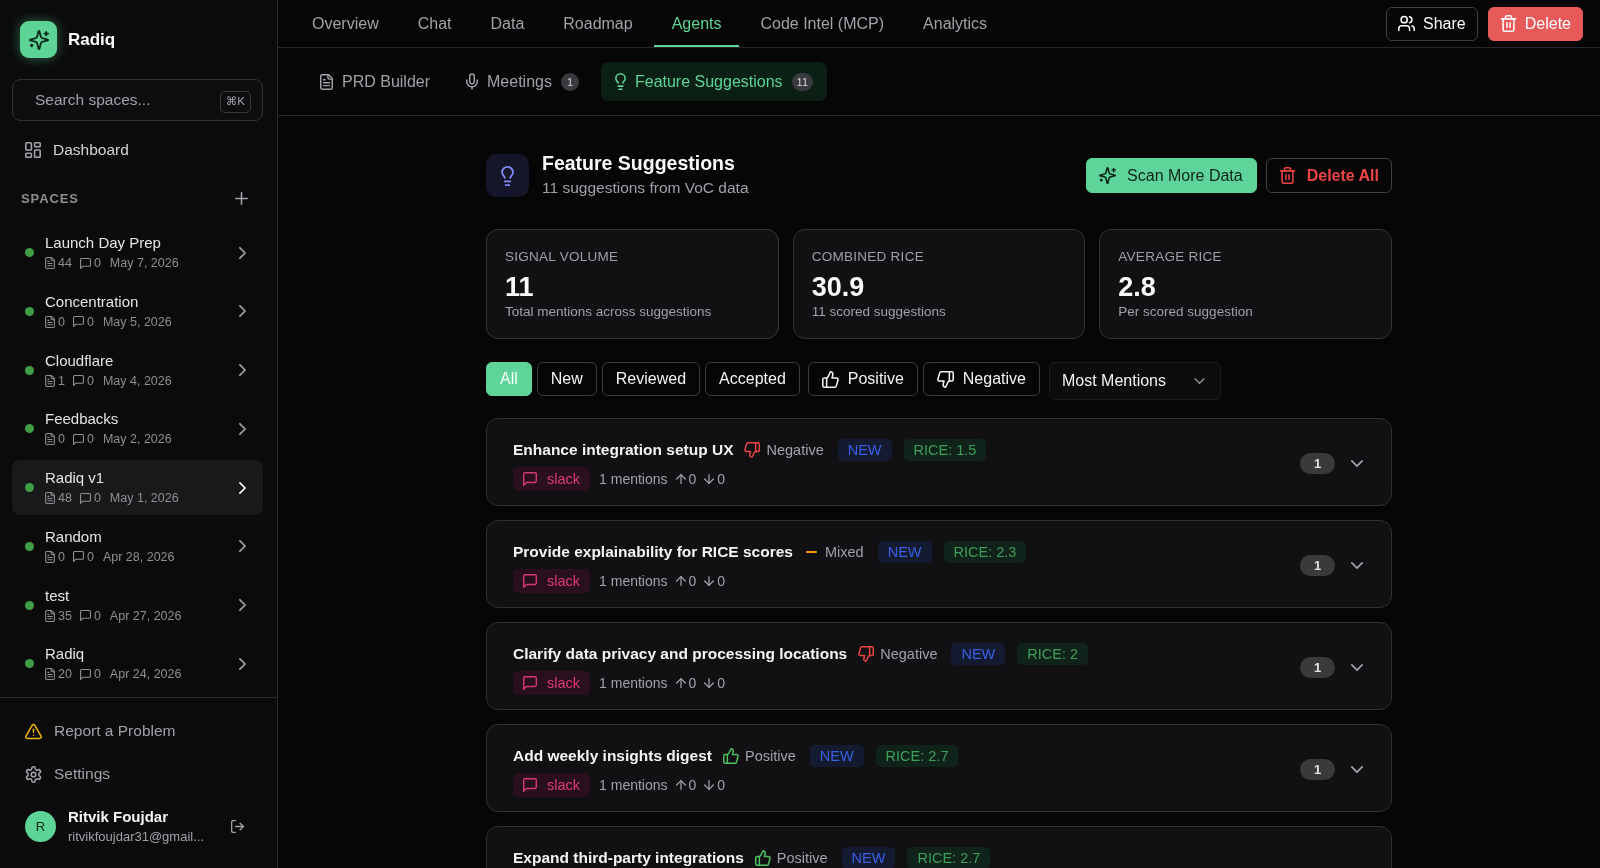 This screenshot has width=1600, height=868. I want to click on filter-button: Accepted, so click(752, 379).